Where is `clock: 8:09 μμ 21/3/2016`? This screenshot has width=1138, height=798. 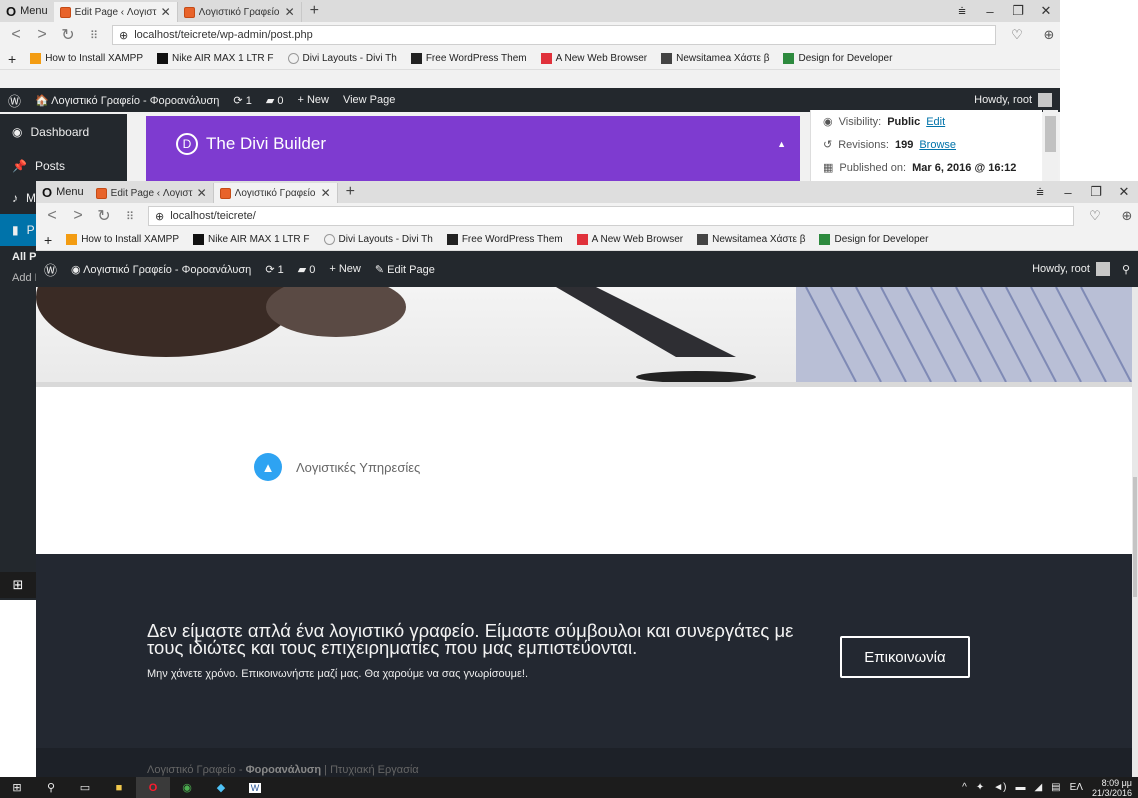 clock: 8:09 μμ 21/3/2016 is located at coordinates (1112, 788).